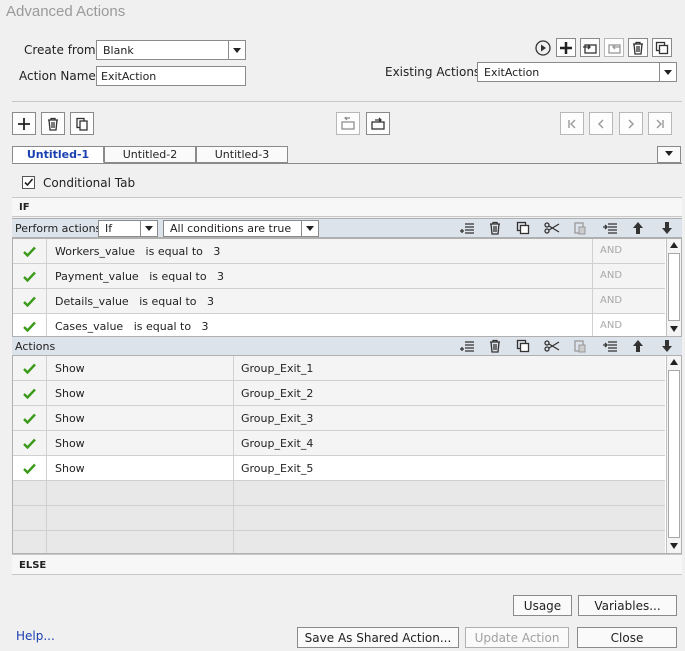 Image resolution: width=685 pixels, height=651 pixels. Describe the element at coordinates (523, 229) in the screenshot. I see `copy-condition-icon` at that location.